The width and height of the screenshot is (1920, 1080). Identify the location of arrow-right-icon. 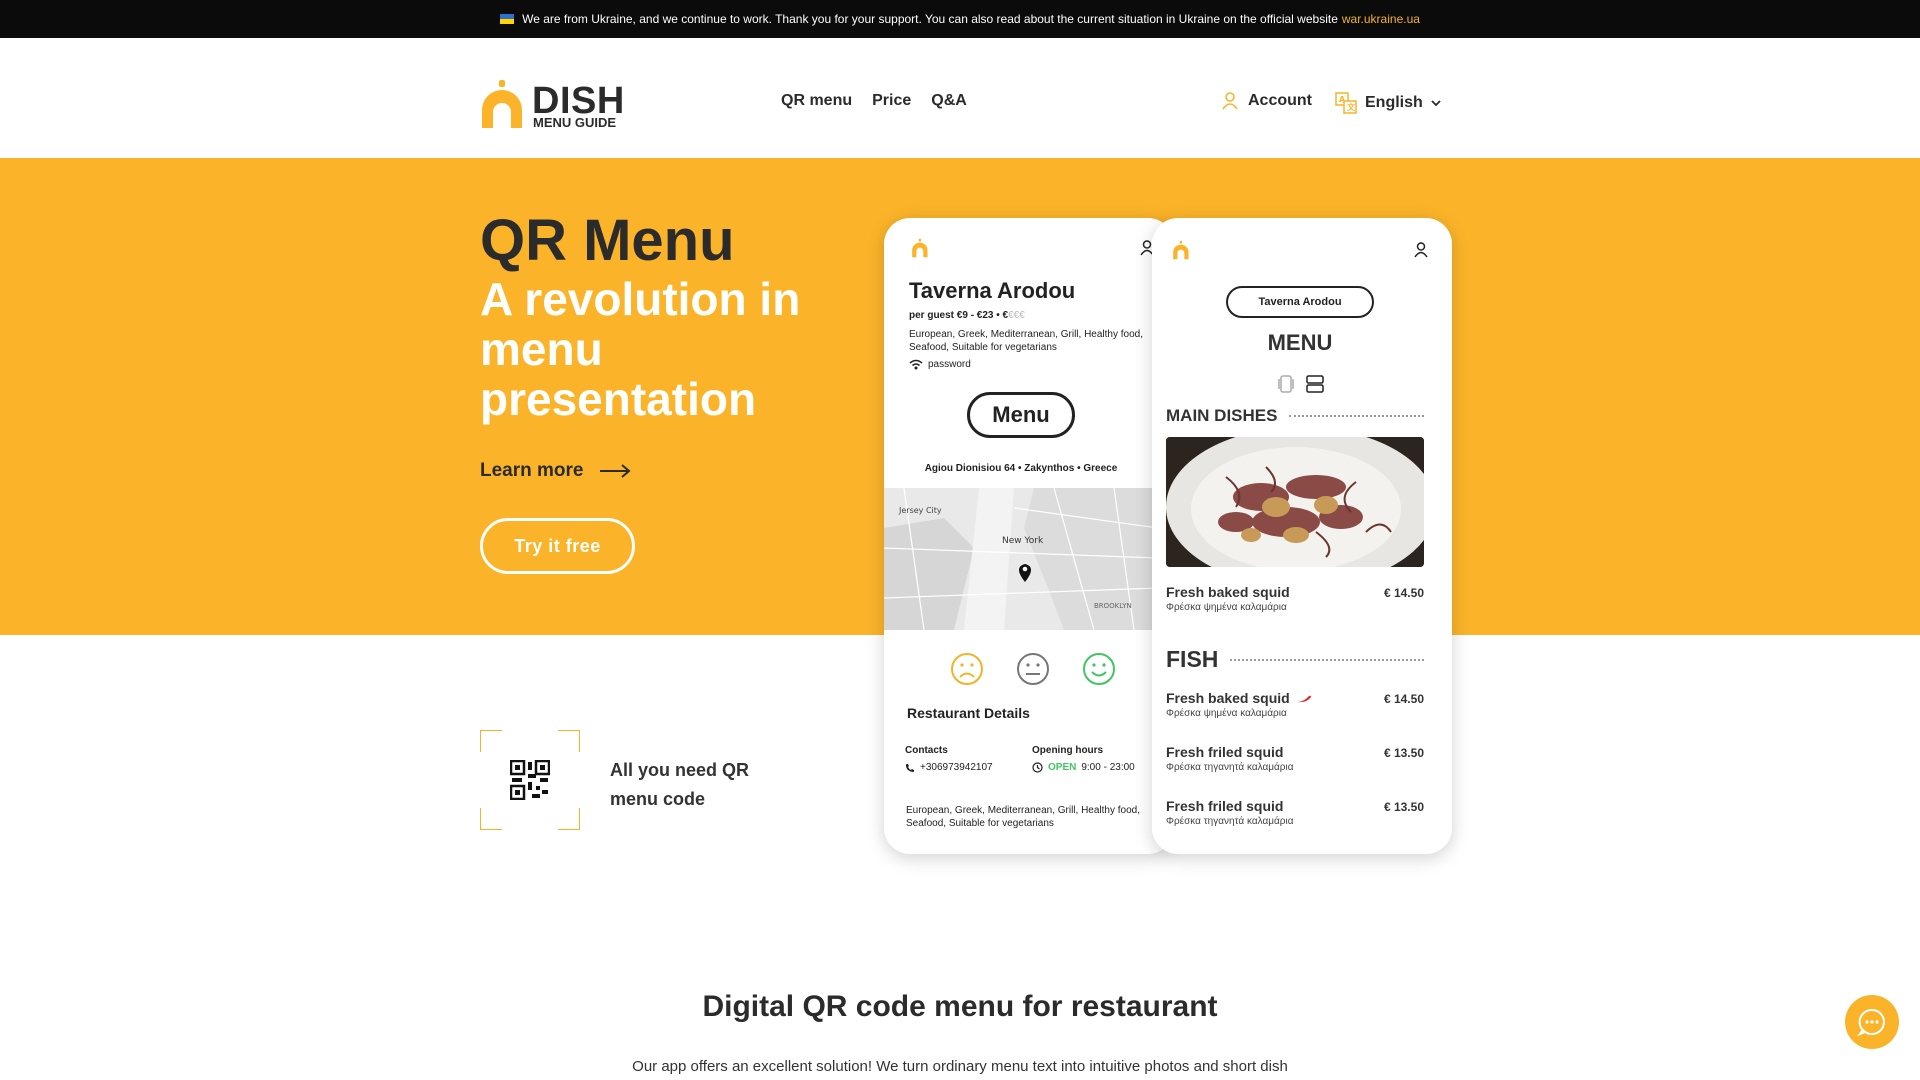
(616, 471).